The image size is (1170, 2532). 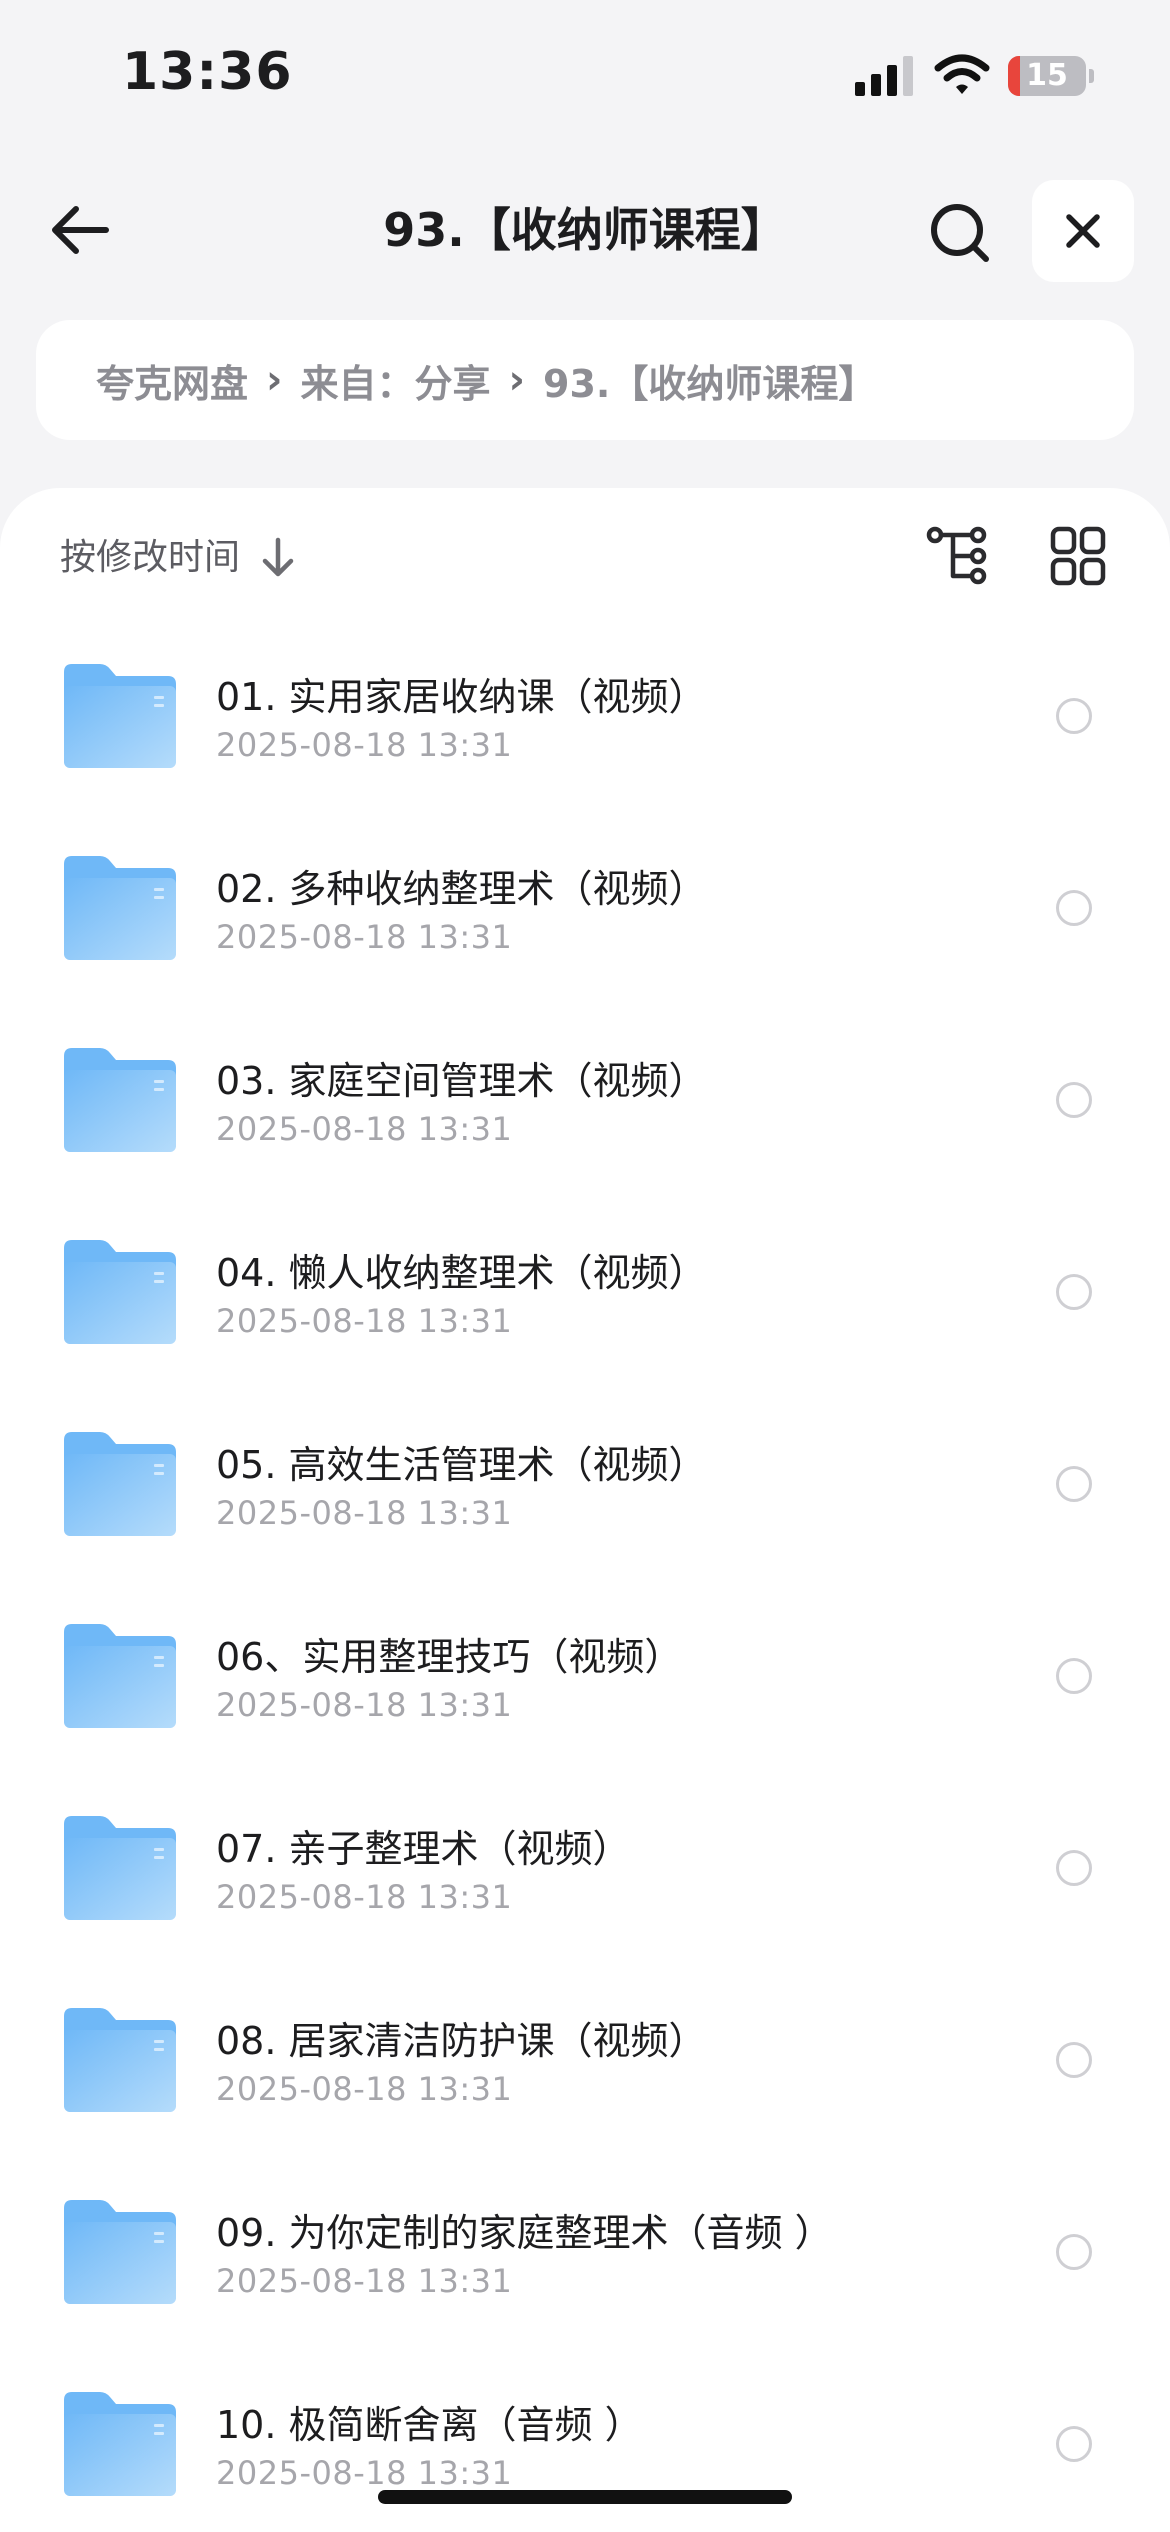 I want to click on file-name: 02. 多种收纳整理术（视频）, so click(x=461, y=889).